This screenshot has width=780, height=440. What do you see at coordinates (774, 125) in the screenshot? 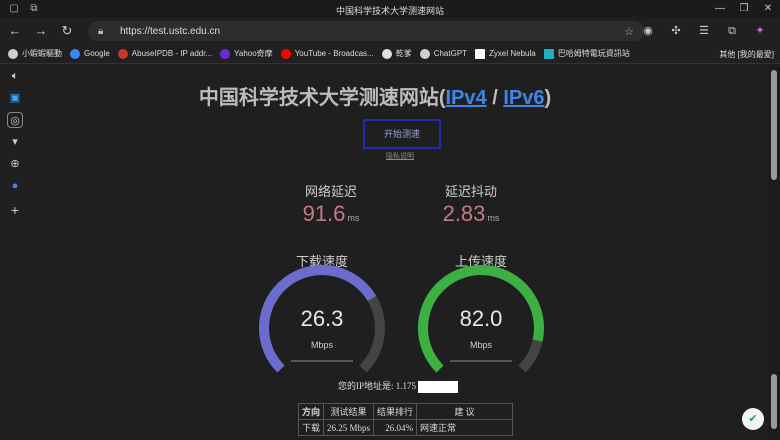
I see `scrollbar-thumb` at bounding box center [774, 125].